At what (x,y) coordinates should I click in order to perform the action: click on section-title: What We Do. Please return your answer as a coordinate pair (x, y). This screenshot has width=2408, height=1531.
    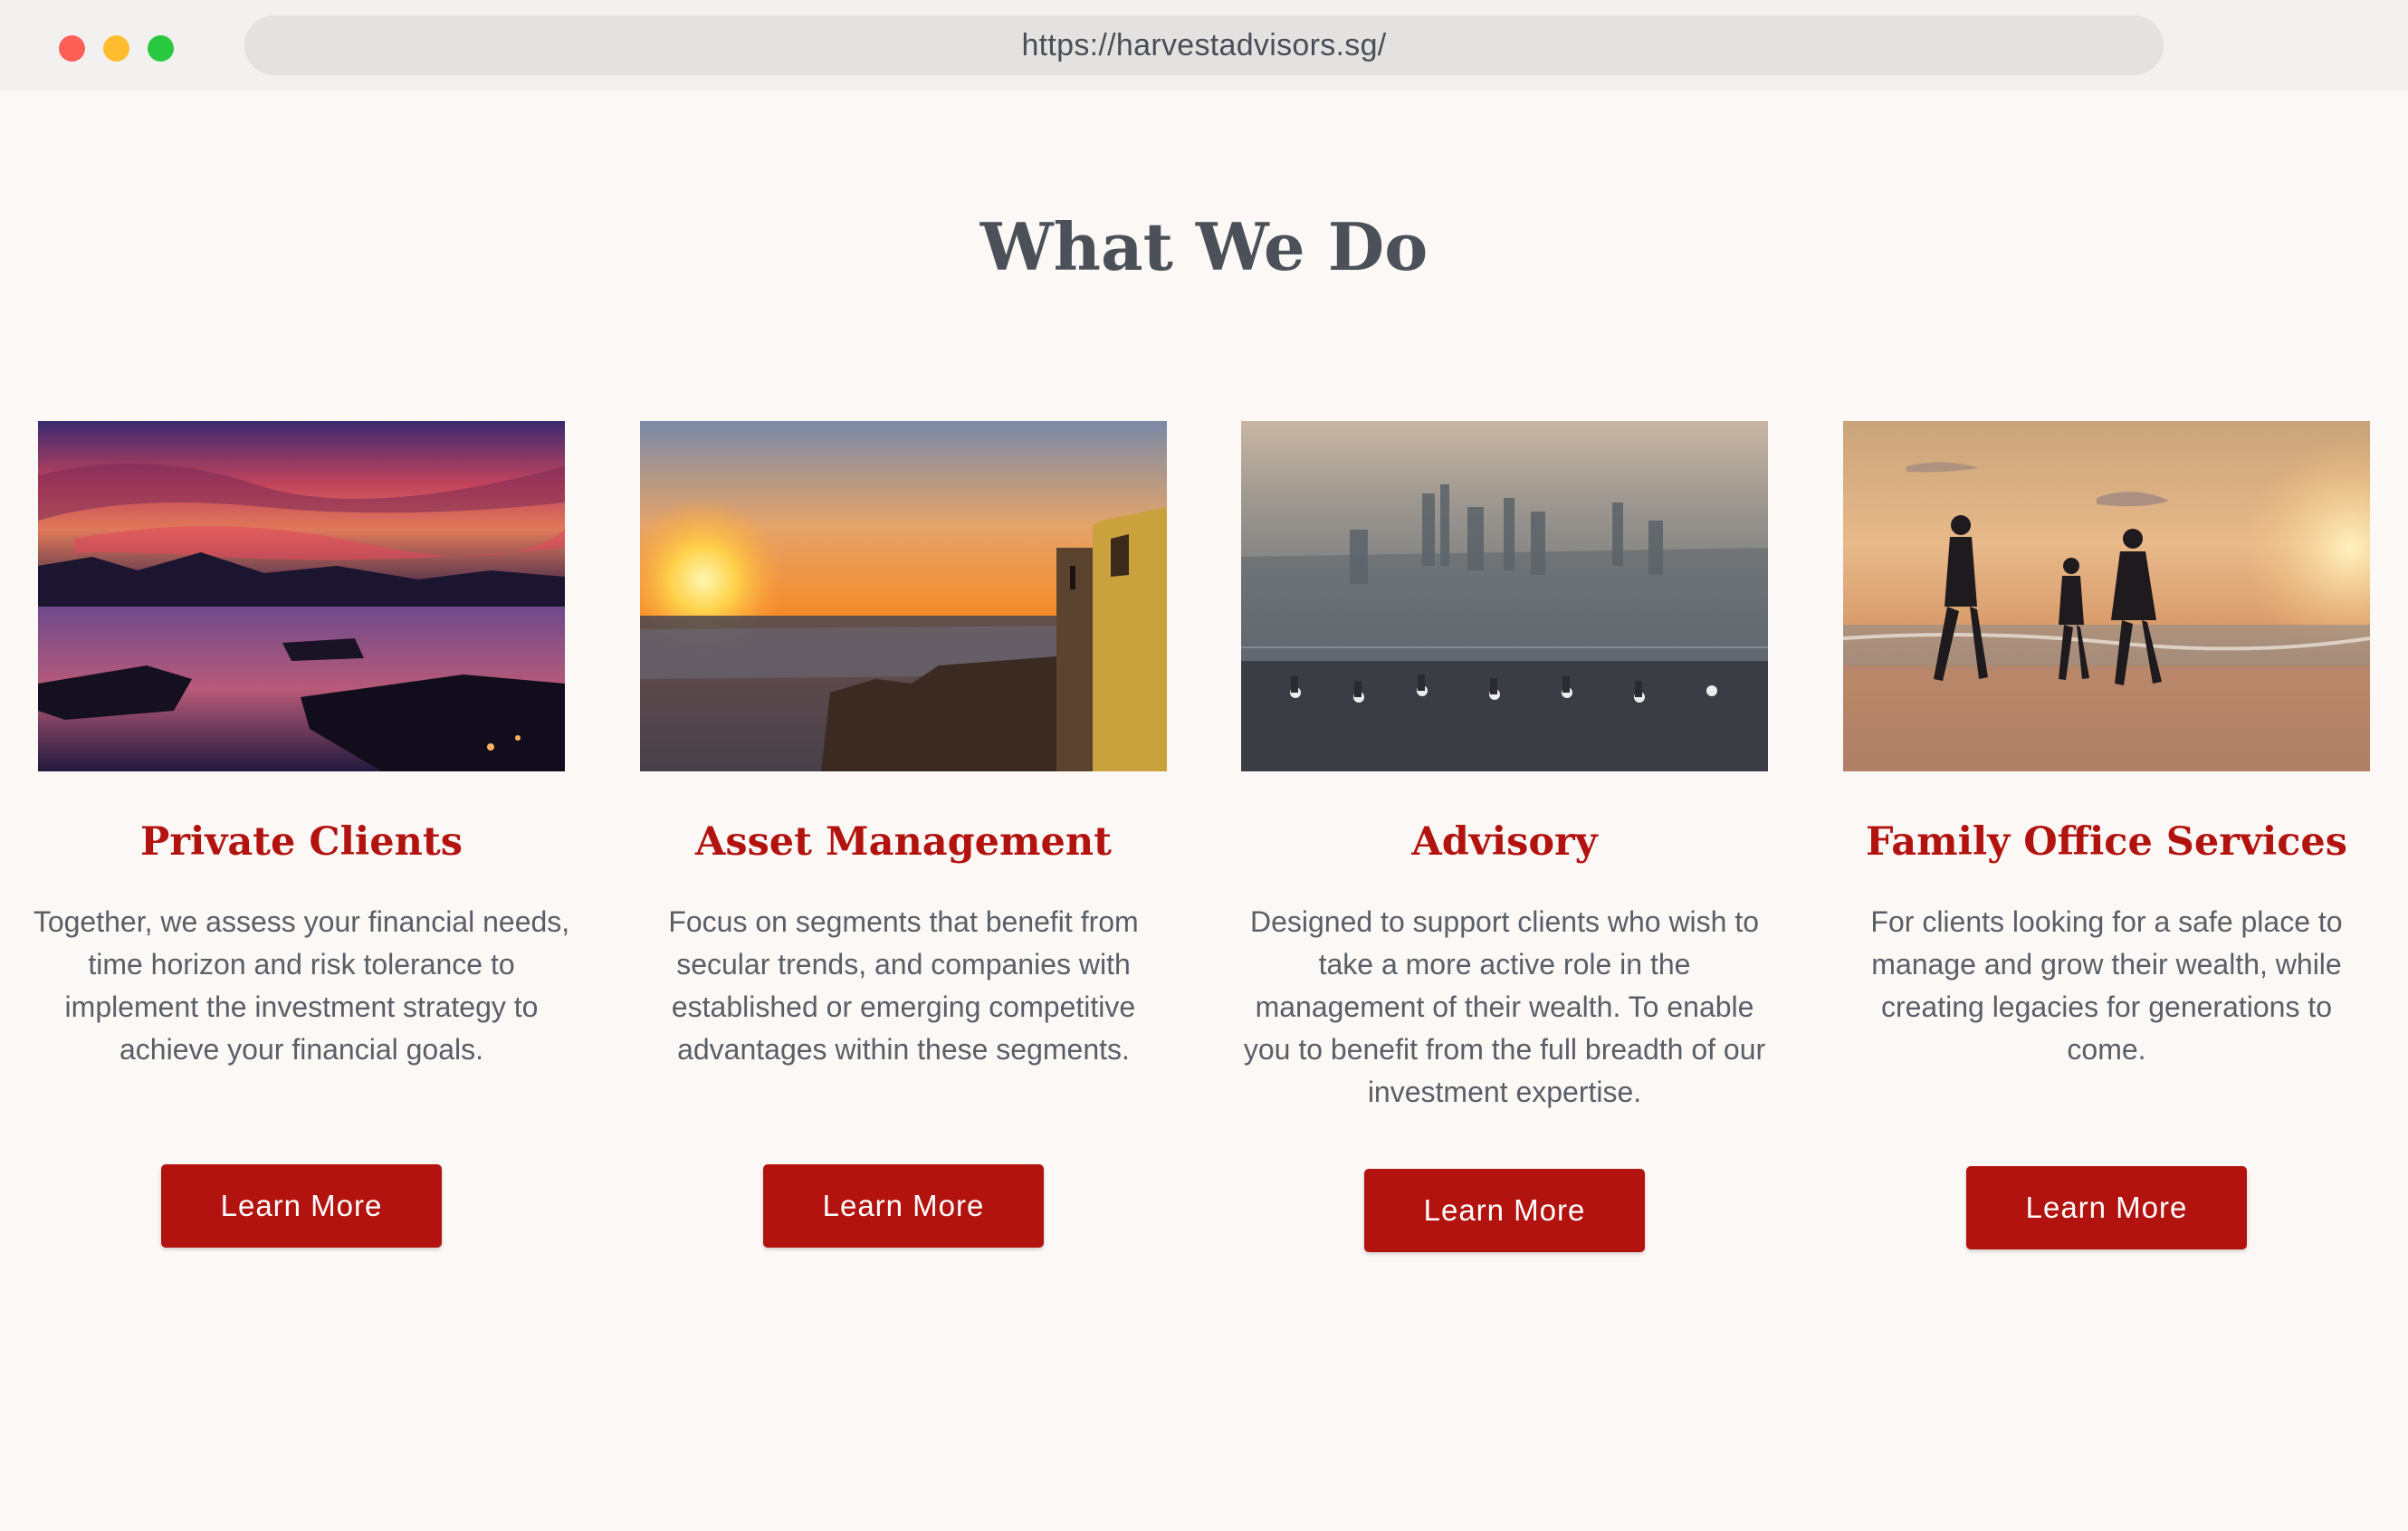
    Looking at the image, I should click on (1204, 246).